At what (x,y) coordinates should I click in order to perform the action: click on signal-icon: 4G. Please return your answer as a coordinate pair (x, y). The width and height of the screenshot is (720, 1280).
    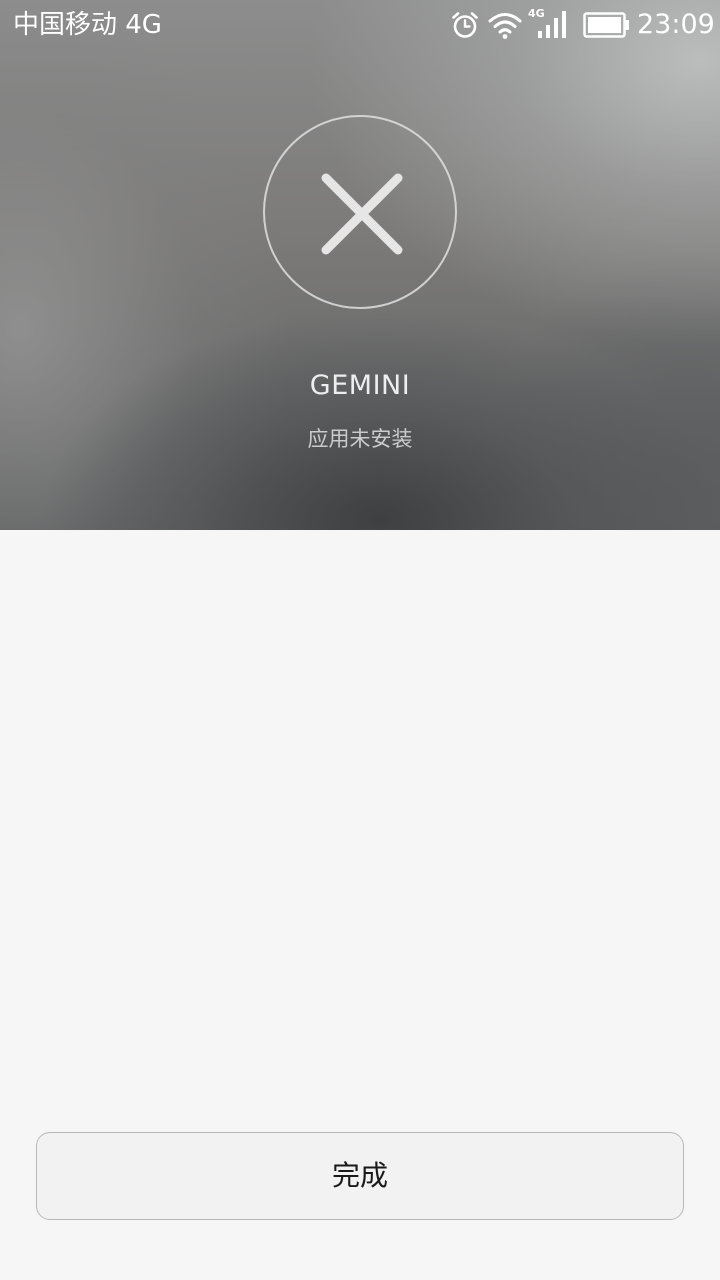
    Looking at the image, I should click on (547, 22).